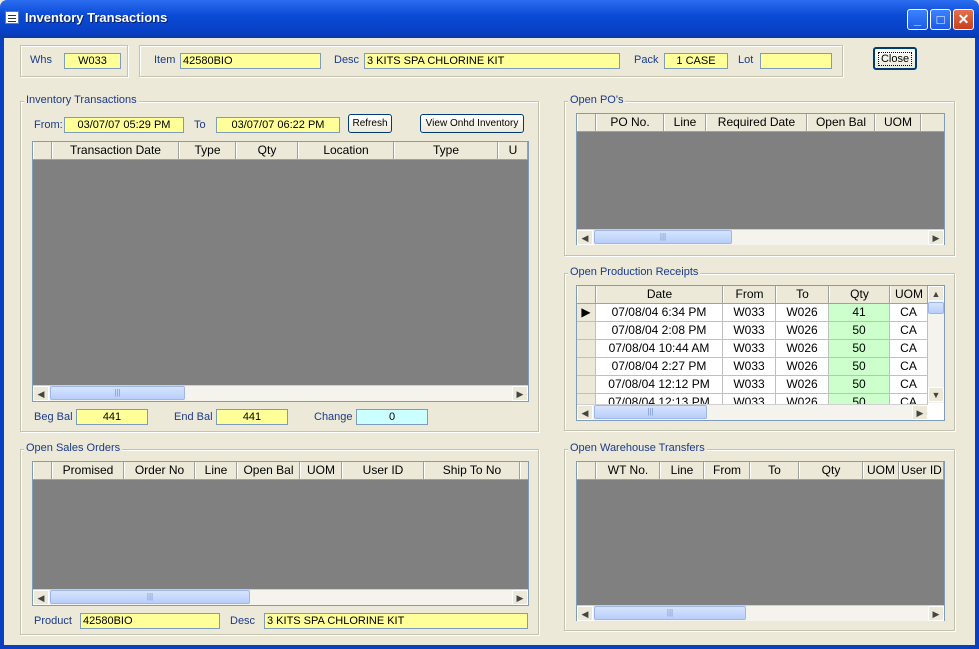  I want to click on end-bal-field: 441, so click(252, 417).